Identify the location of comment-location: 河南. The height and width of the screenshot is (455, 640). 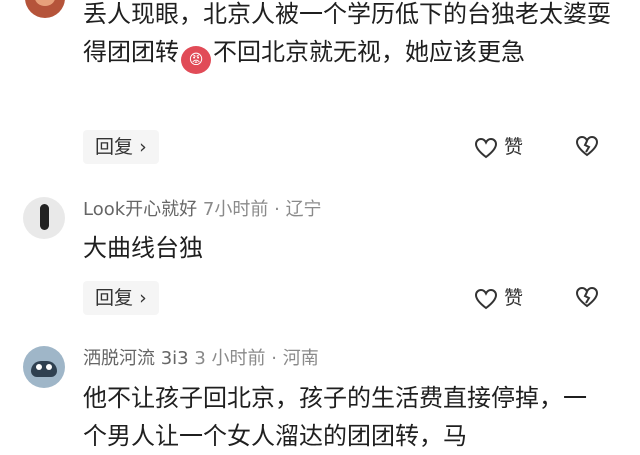
(300, 358).